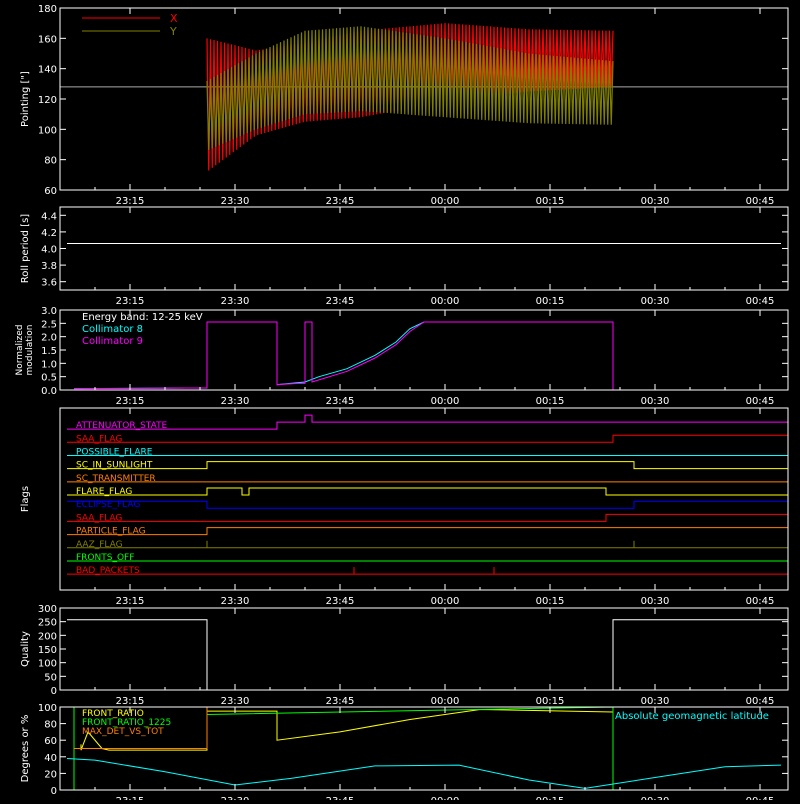 This screenshot has height=804, width=800. I want to click on y-tick-label: 40, so click(50, 758).